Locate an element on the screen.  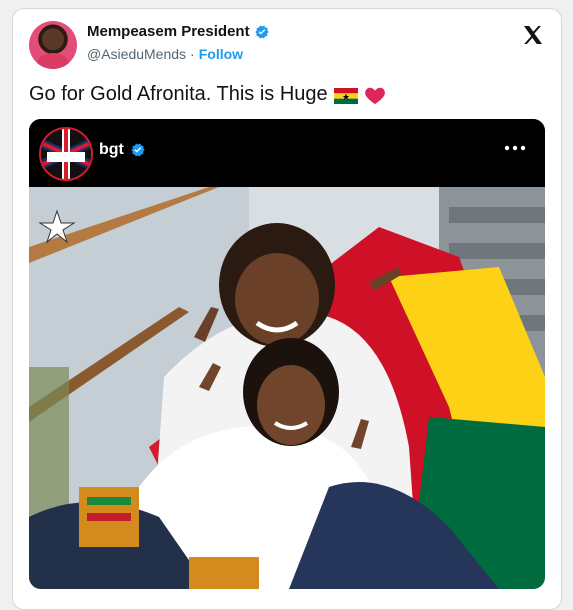
more-dots-icon is located at coordinates (515, 148).